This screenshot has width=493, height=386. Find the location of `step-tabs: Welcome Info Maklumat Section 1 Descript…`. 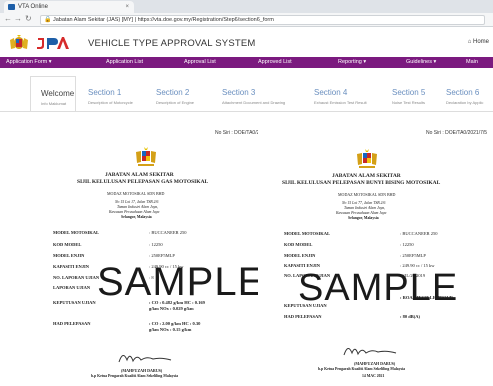

step-tabs: Welcome Info Maklumat Section 1 Descript… is located at coordinates (246, 94).